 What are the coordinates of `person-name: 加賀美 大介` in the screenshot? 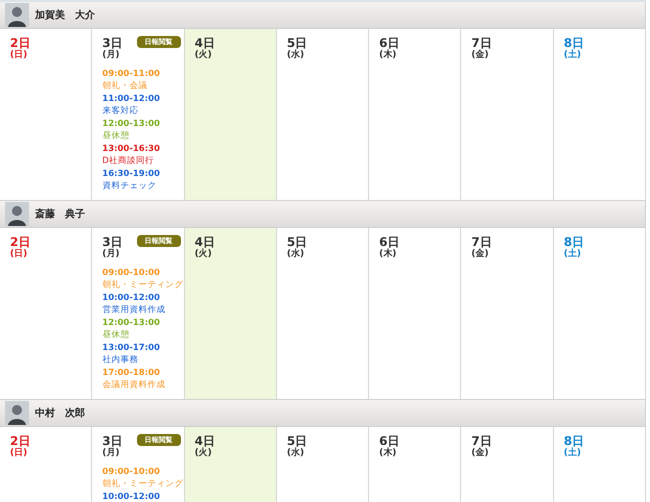 It's located at (65, 15).